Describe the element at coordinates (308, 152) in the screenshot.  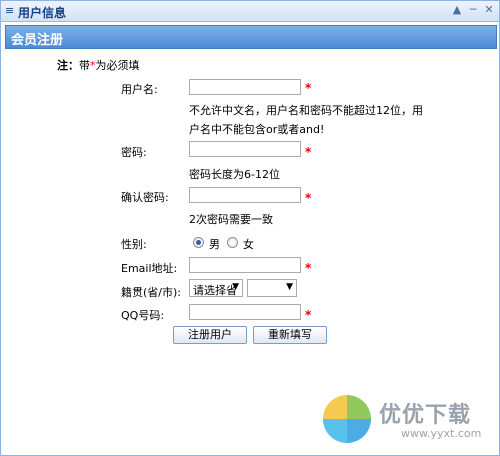
I see `password-required-star: *` at that location.